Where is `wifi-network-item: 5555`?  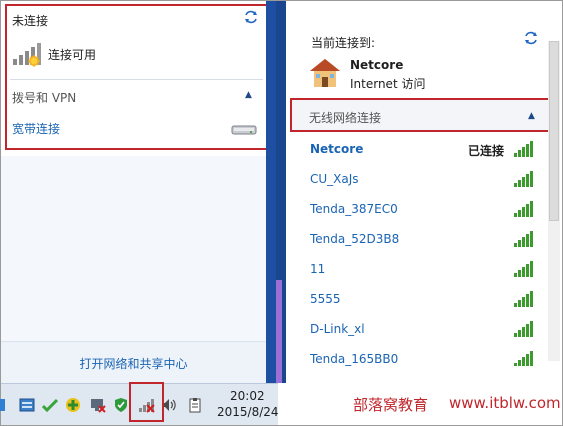
wifi-network-item: 5555 is located at coordinates (425, 300).